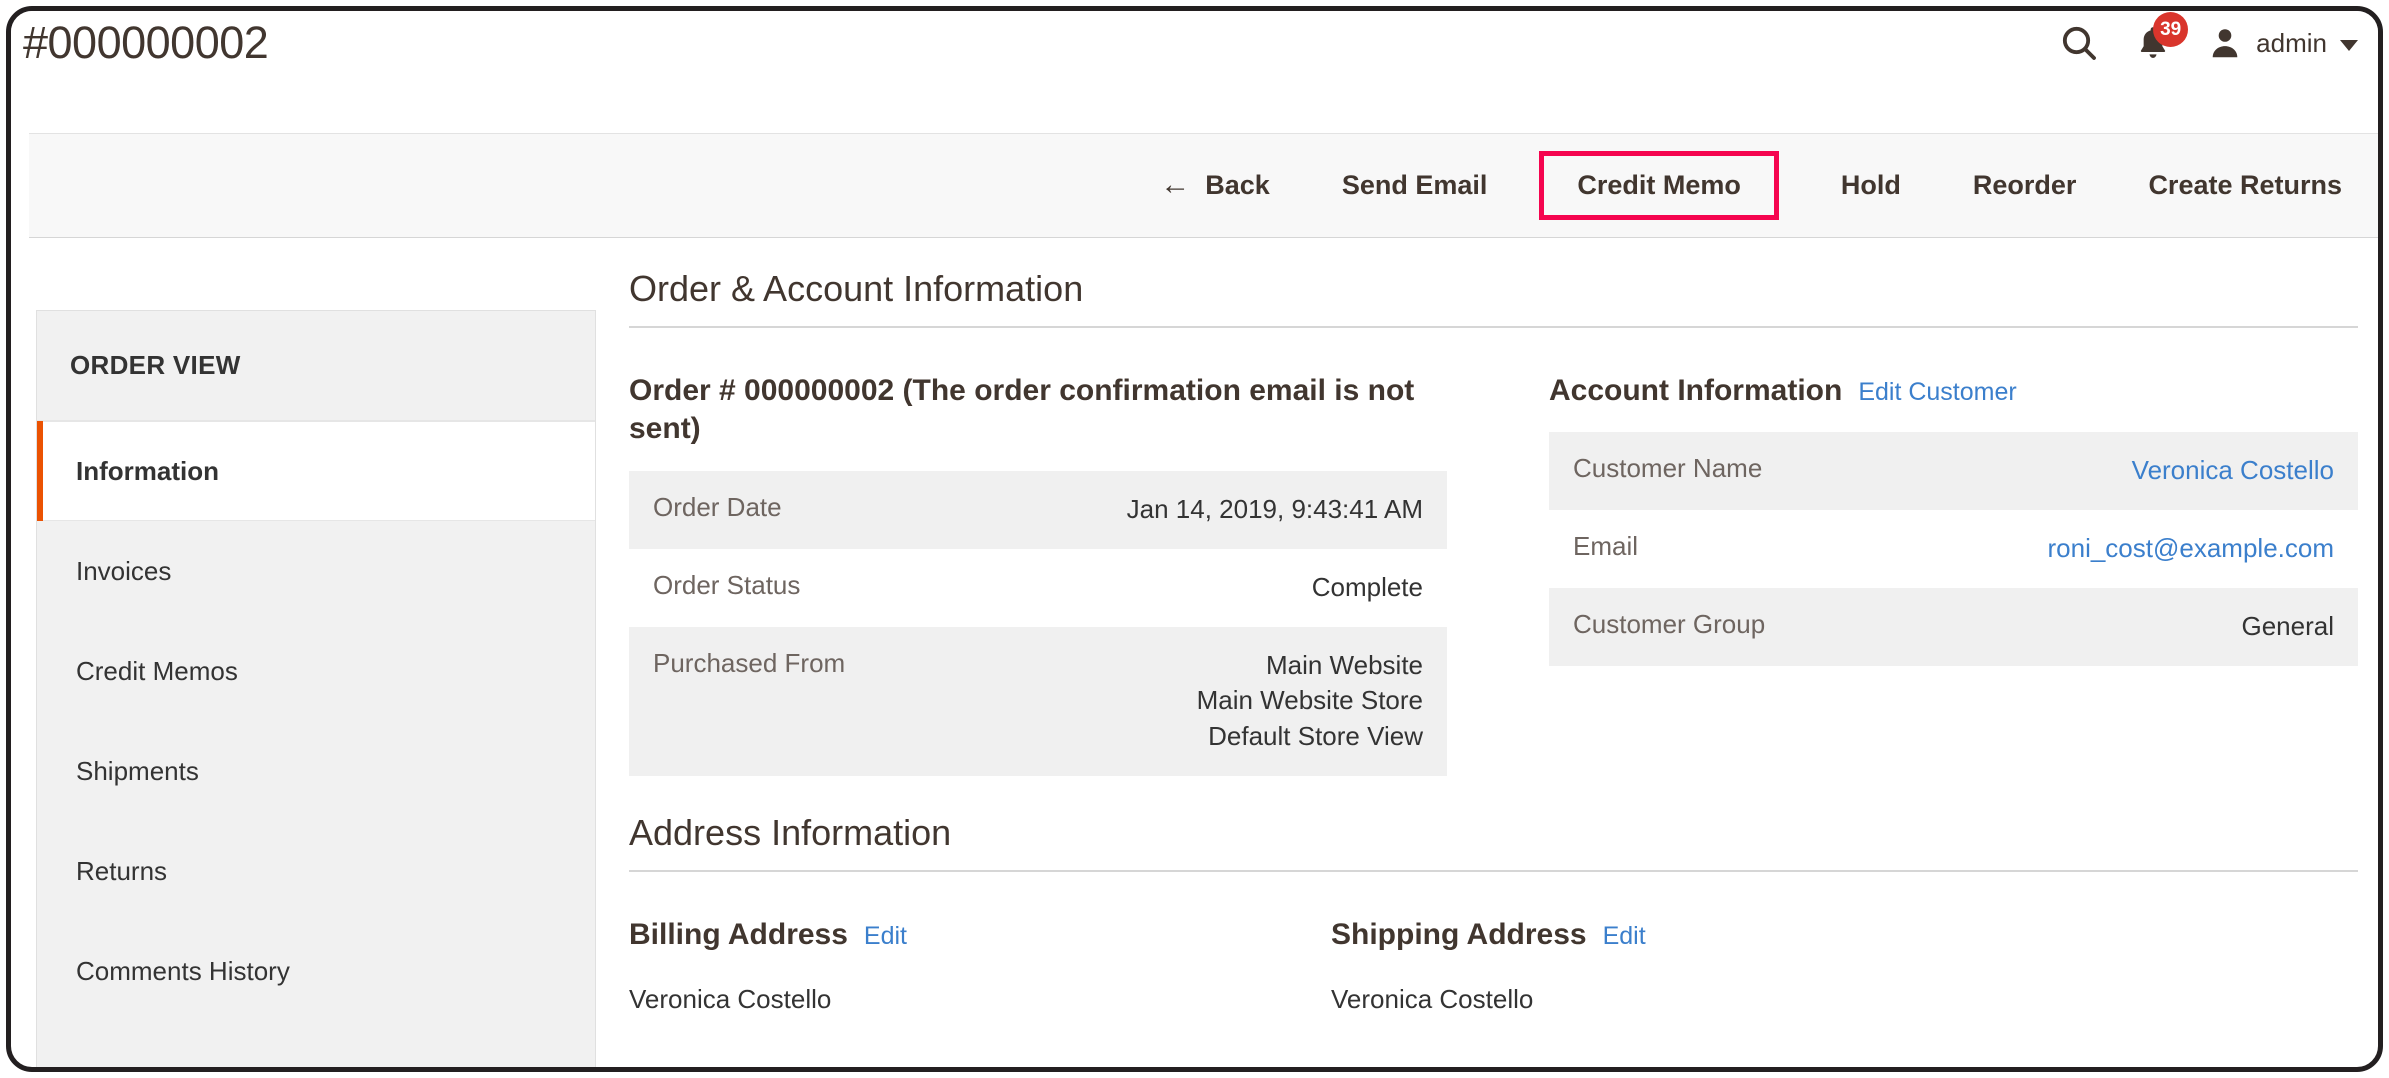  I want to click on sidebar-item-invoices: Invoices, so click(316, 571).